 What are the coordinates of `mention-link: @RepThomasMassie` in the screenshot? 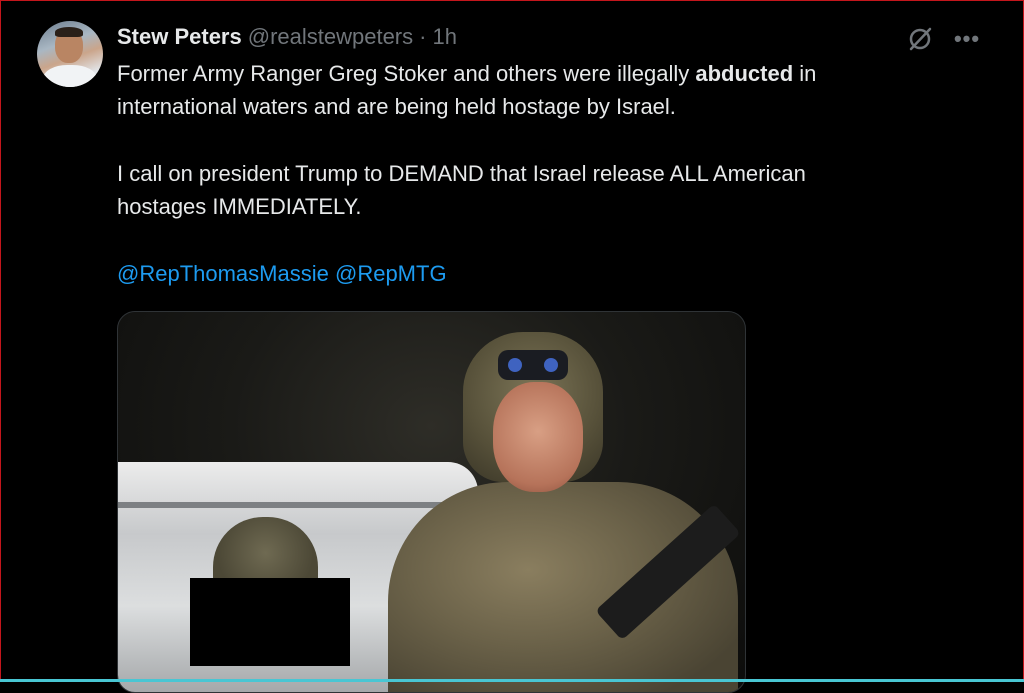 It's located at (223, 273).